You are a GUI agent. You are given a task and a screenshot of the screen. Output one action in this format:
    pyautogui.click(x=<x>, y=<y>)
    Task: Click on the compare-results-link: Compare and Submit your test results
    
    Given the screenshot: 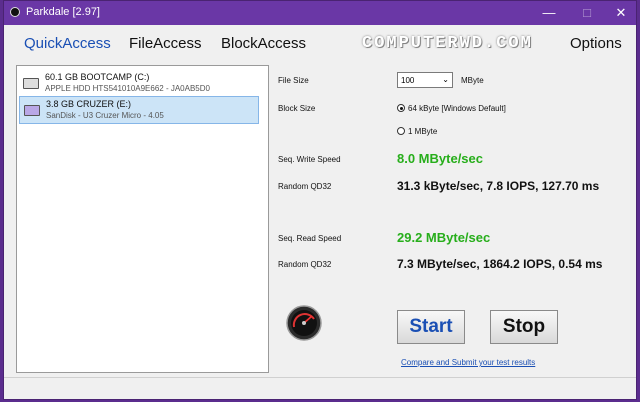 What is the action you would take?
    pyautogui.click(x=468, y=362)
    